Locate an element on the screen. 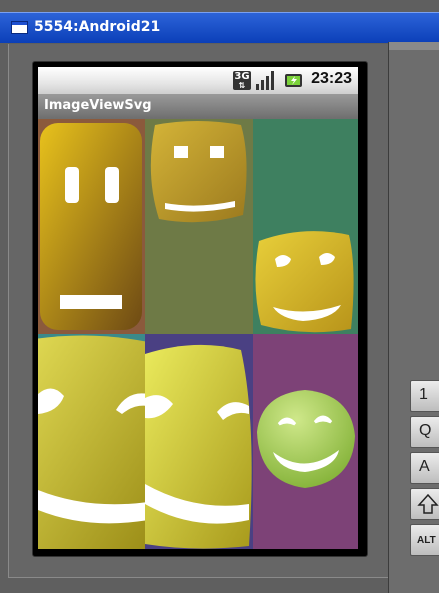  app-title-bar: ImageViewSvg is located at coordinates (198, 107).